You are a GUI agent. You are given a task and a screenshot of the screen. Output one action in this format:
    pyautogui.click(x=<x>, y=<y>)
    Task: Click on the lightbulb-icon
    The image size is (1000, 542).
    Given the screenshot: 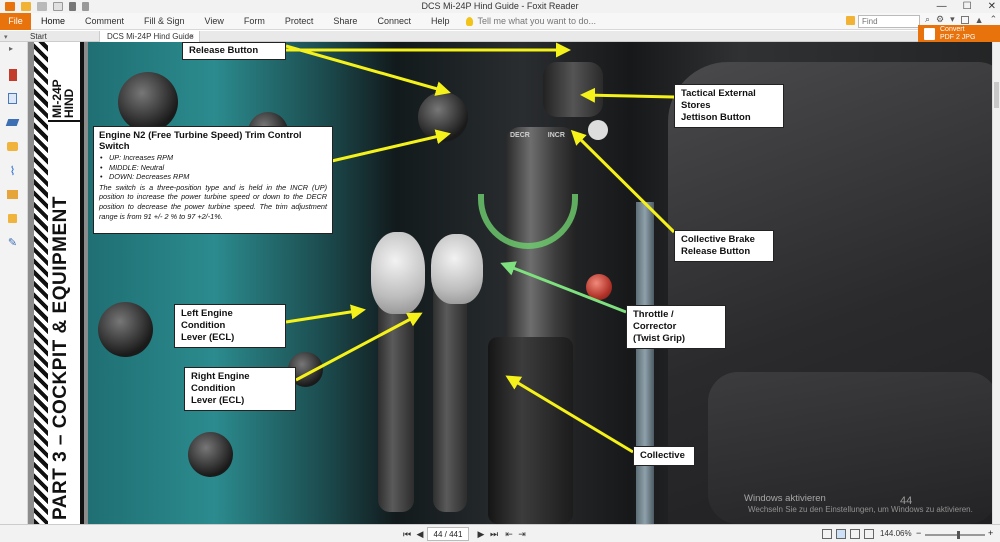 What is the action you would take?
    pyautogui.click(x=469, y=21)
    